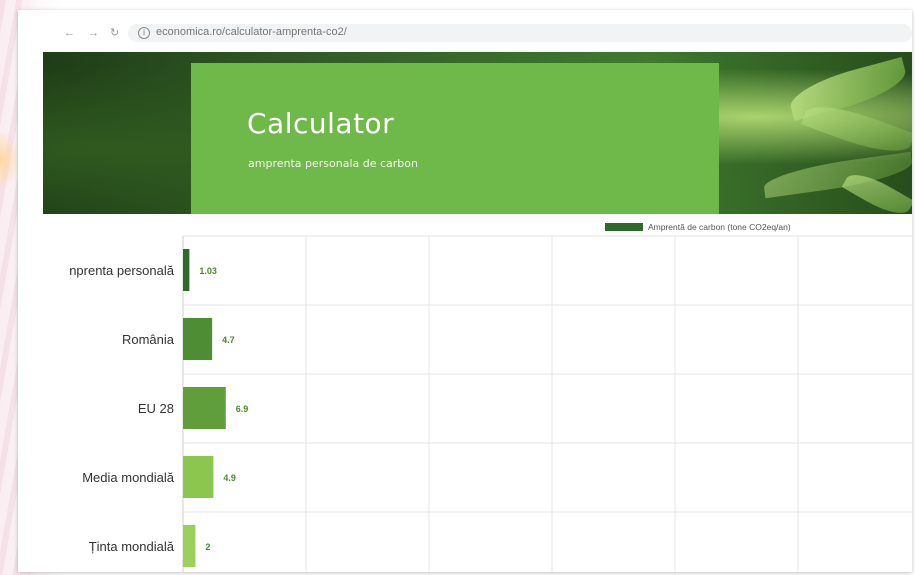 This screenshot has height=575, width=915. I want to click on background-glow, so click(10, 160).